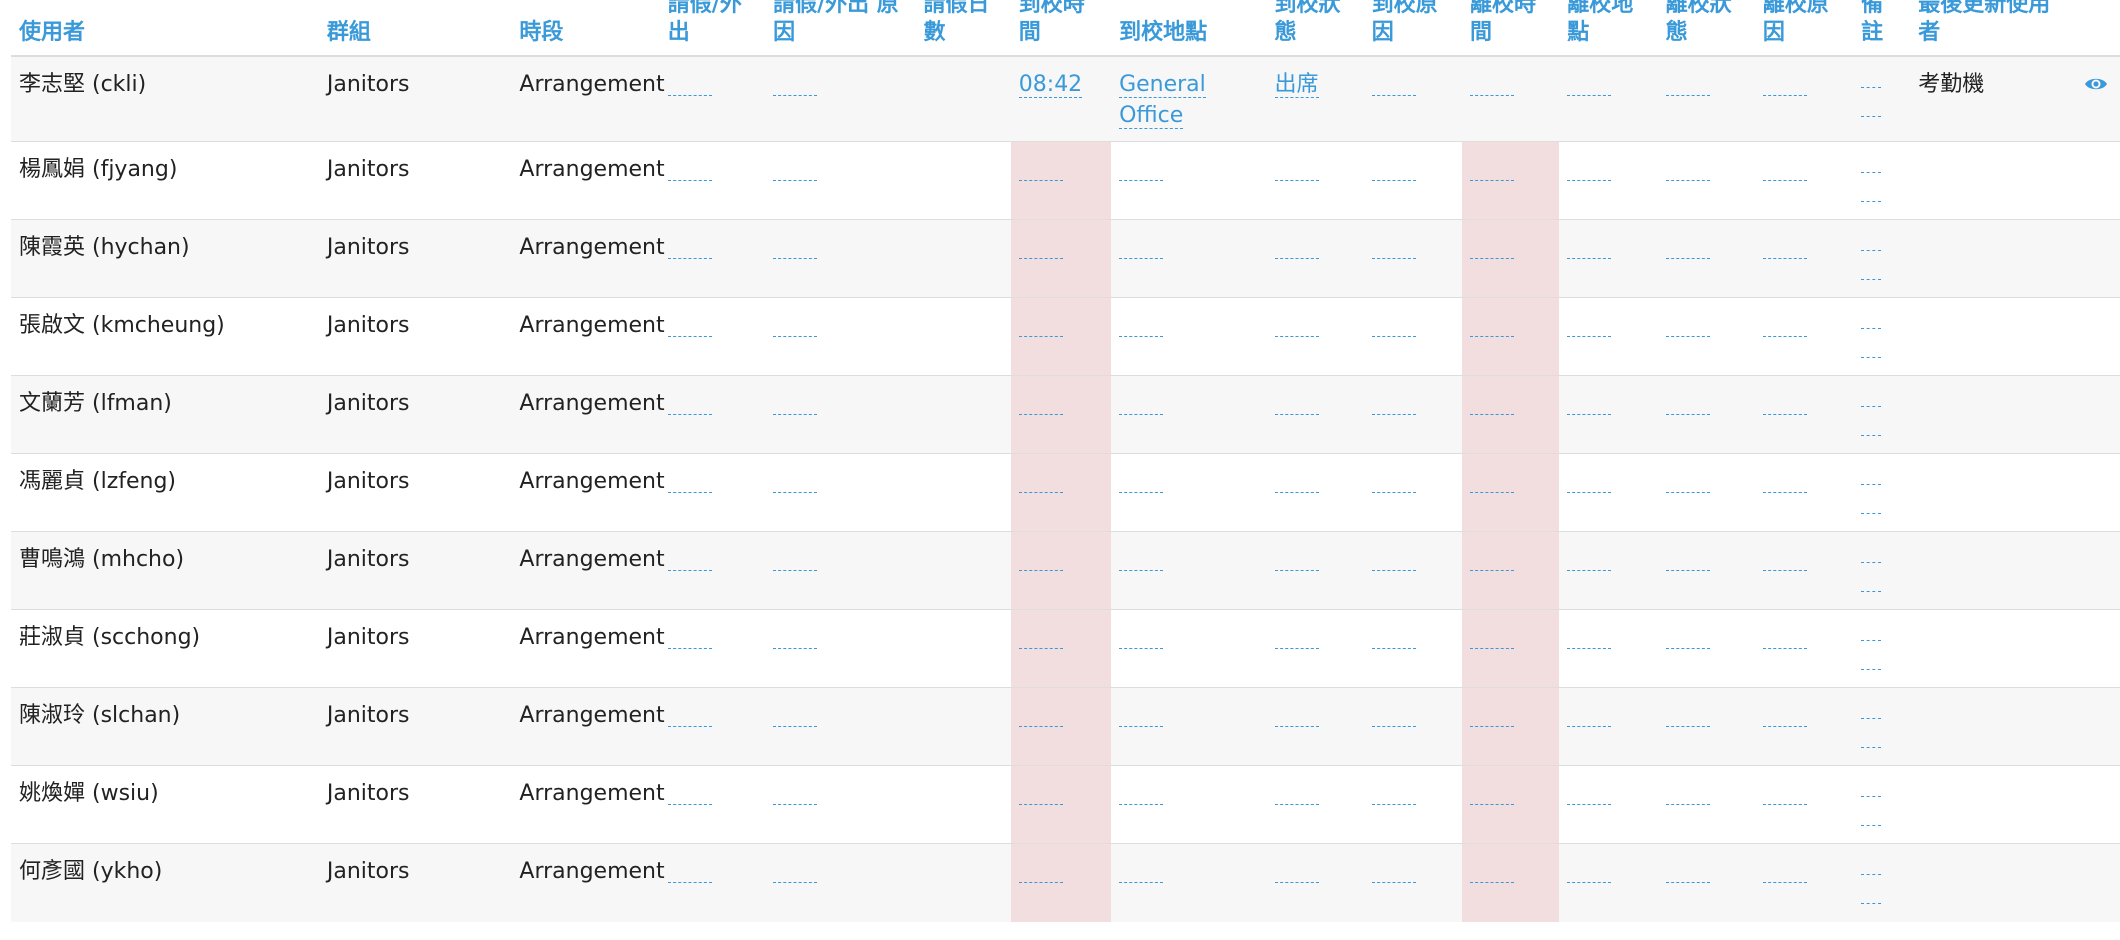  I want to click on eye-icon, so click(2096, 84).